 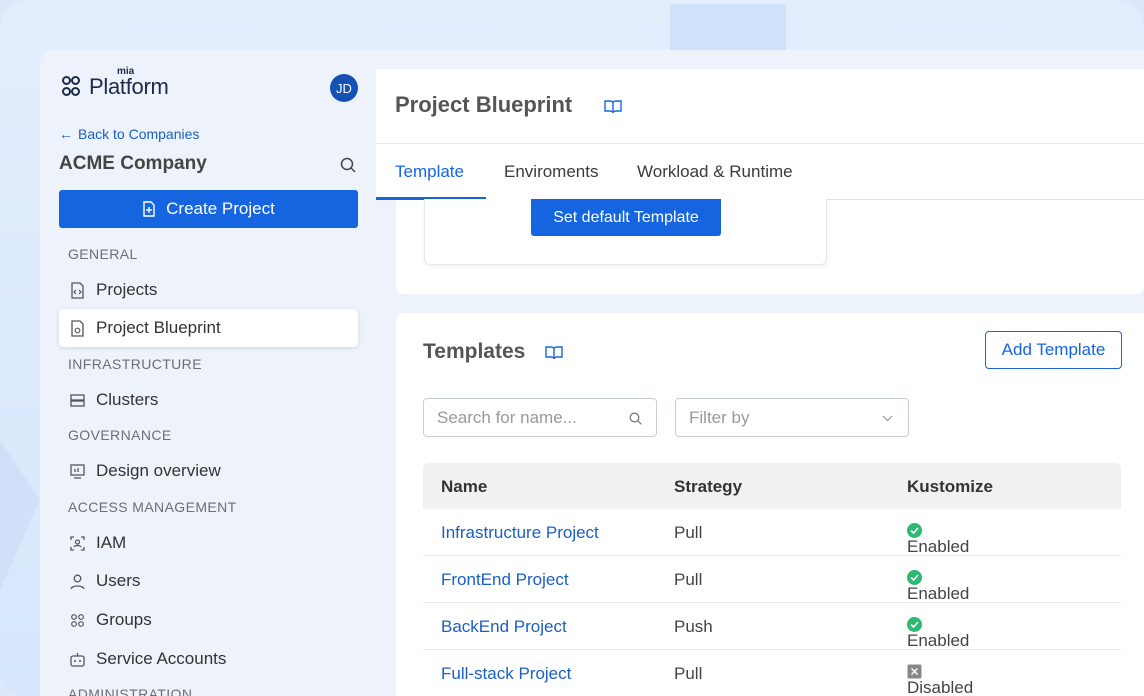 I want to click on template-name-link: BackEnd Project, so click(x=504, y=627).